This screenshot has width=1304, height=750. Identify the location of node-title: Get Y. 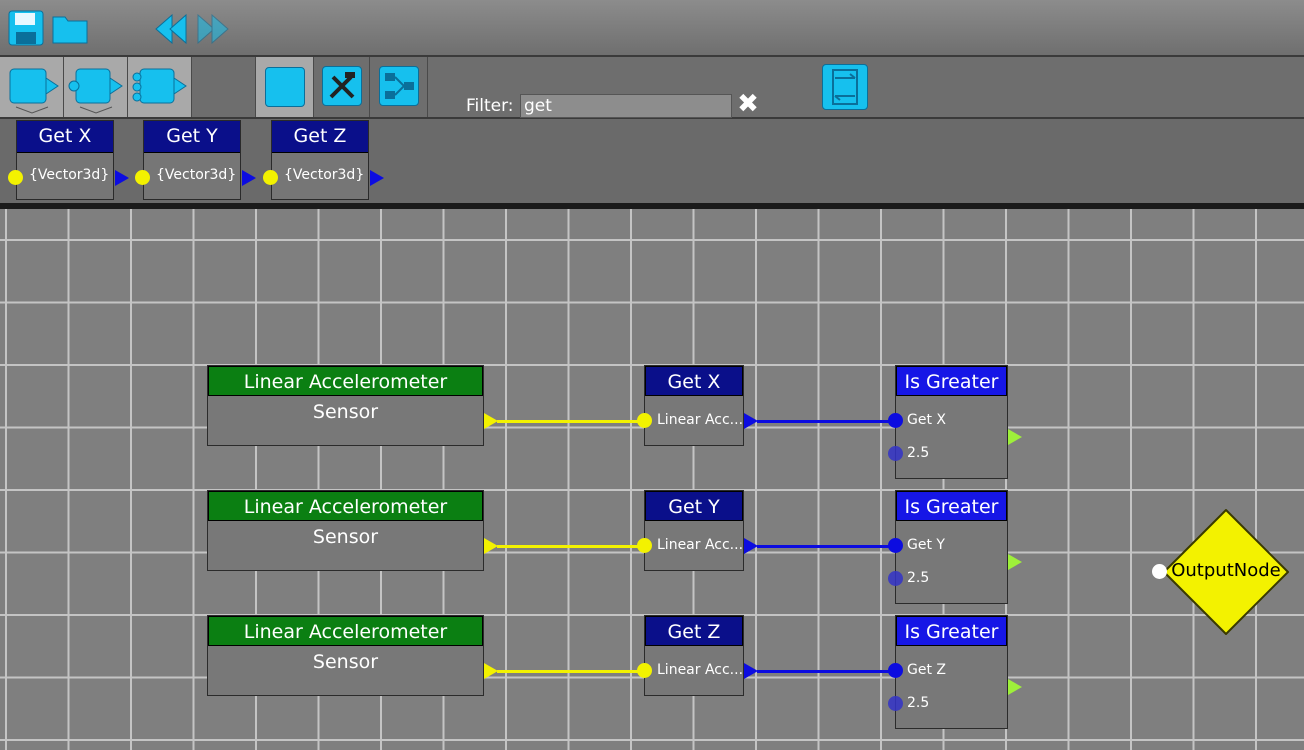
(694, 506).